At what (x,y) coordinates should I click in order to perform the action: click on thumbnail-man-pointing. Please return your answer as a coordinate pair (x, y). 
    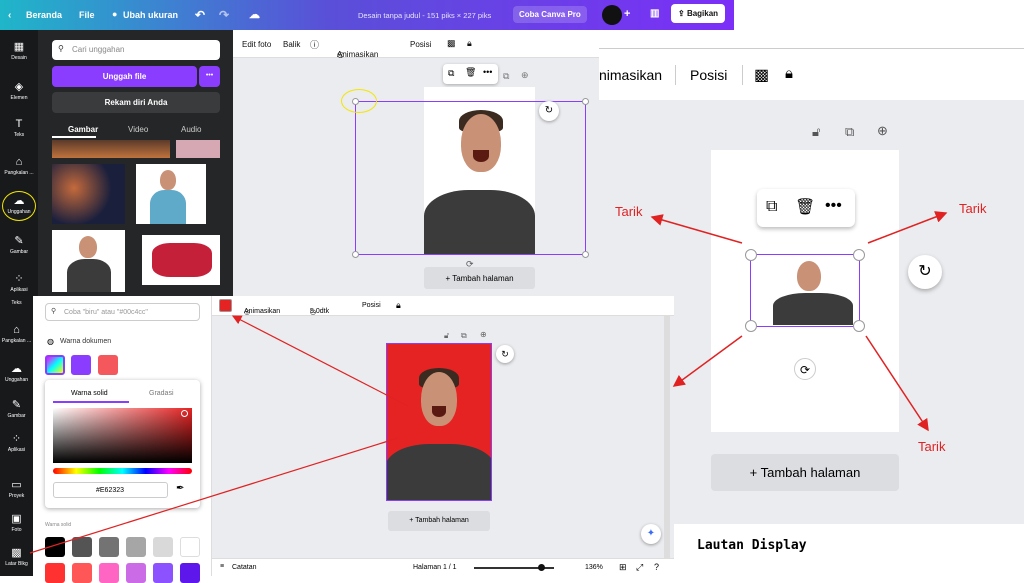
    Looking at the image, I should click on (171, 194).